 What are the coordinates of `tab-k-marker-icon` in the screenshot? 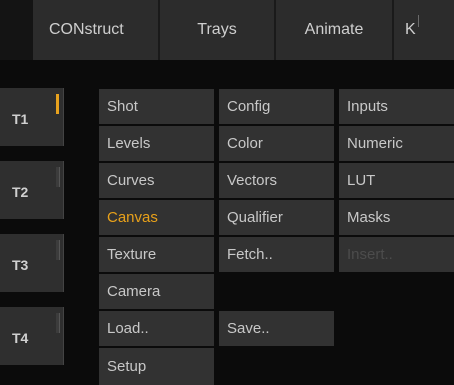 It's located at (418, 21).